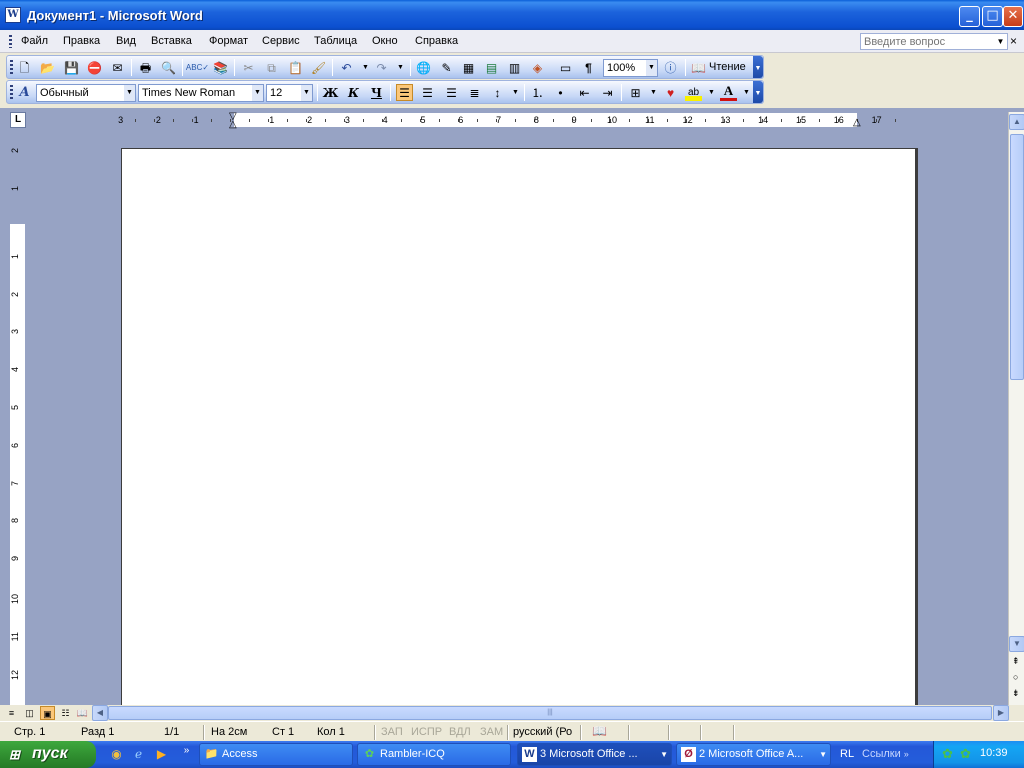 Image resolution: width=1024 pixels, height=768 pixels. What do you see at coordinates (346, 67) in the screenshot?
I see `undo-icon: ↶` at bounding box center [346, 67].